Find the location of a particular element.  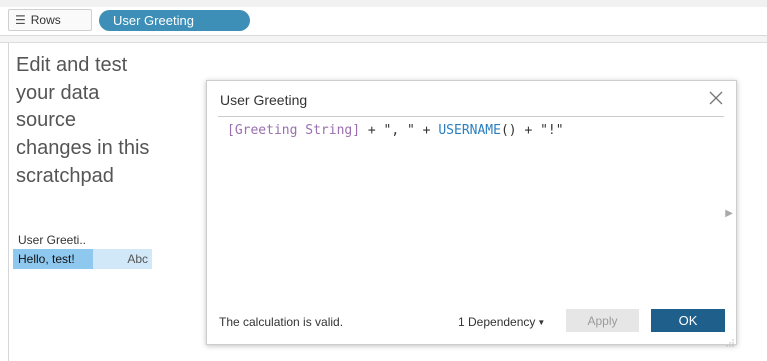

rows-list-icon: ☰ is located at coordinates (20, 20).